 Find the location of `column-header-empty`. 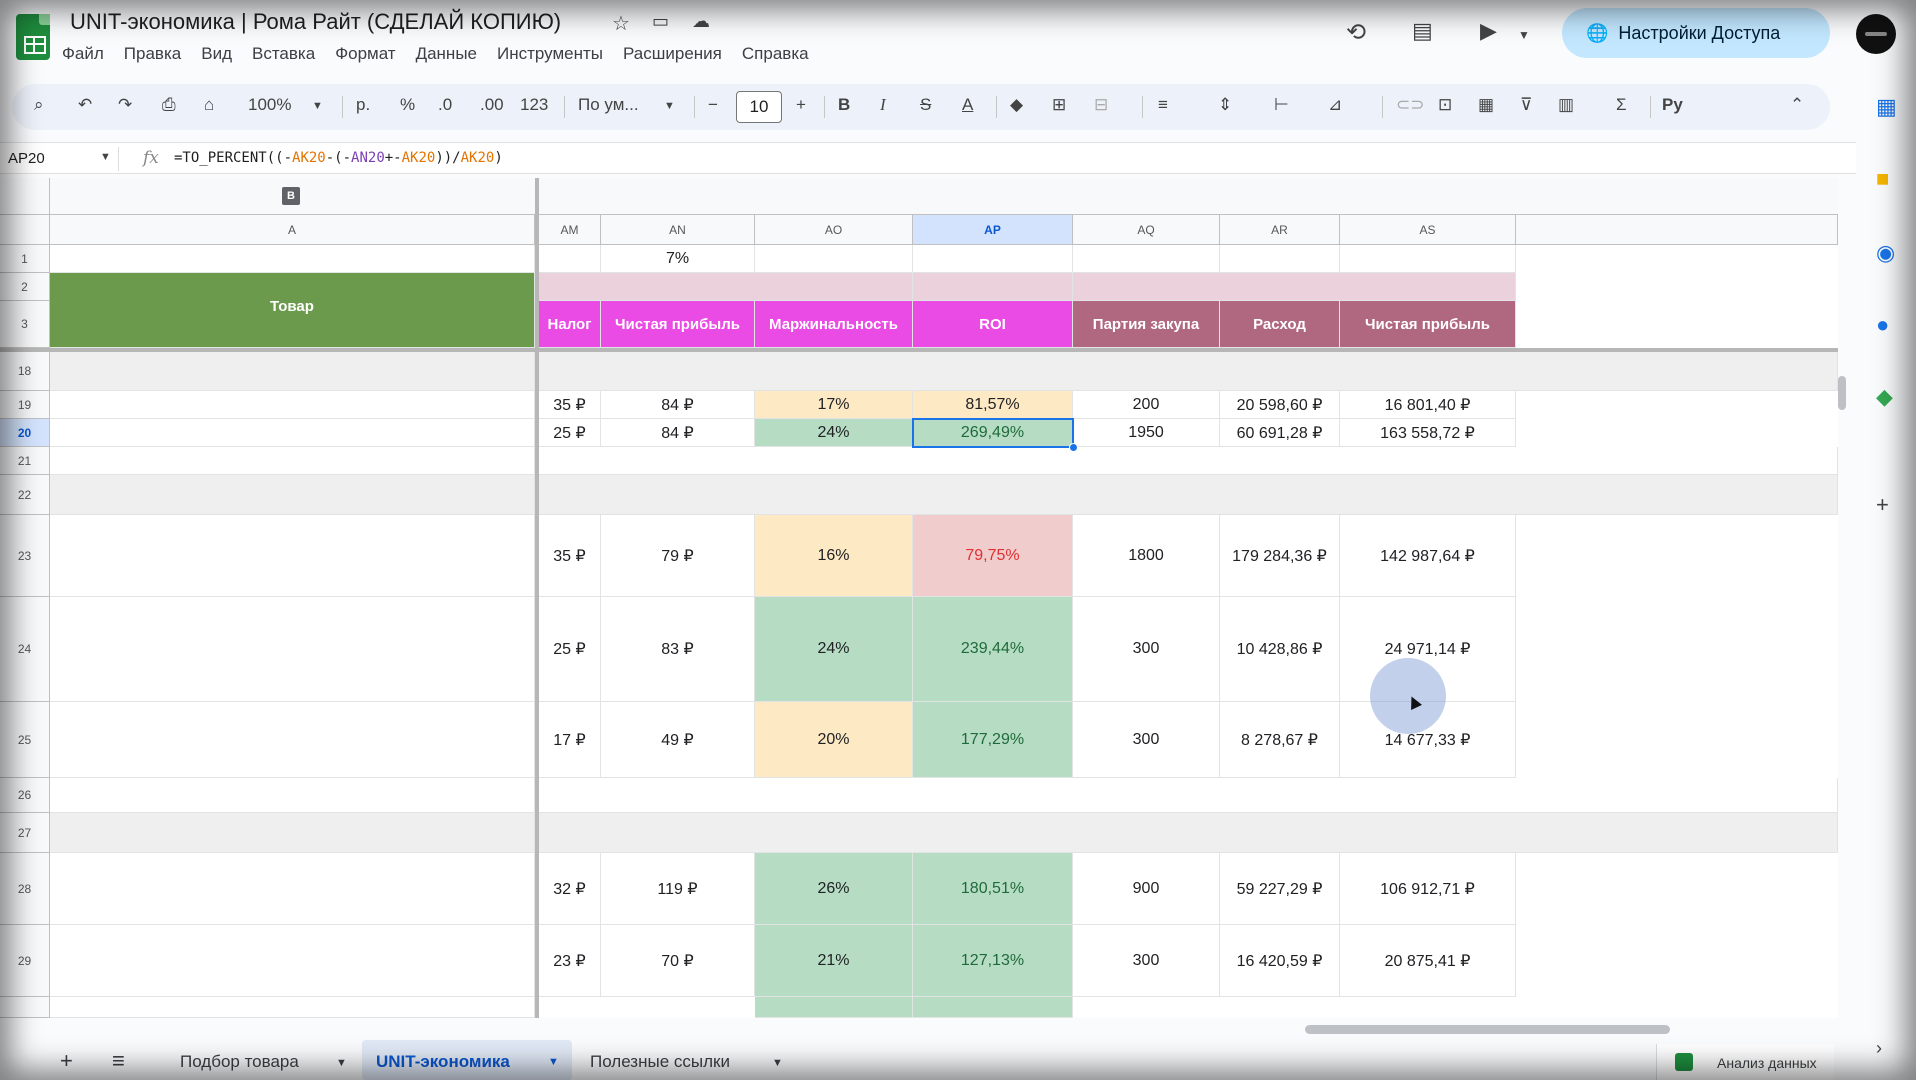

column-header-empty is located at coordinates (1677, 230).